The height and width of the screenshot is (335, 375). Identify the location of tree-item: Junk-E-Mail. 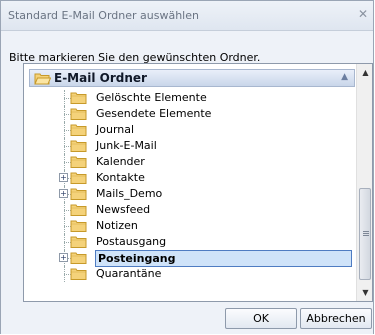
(189, 146).